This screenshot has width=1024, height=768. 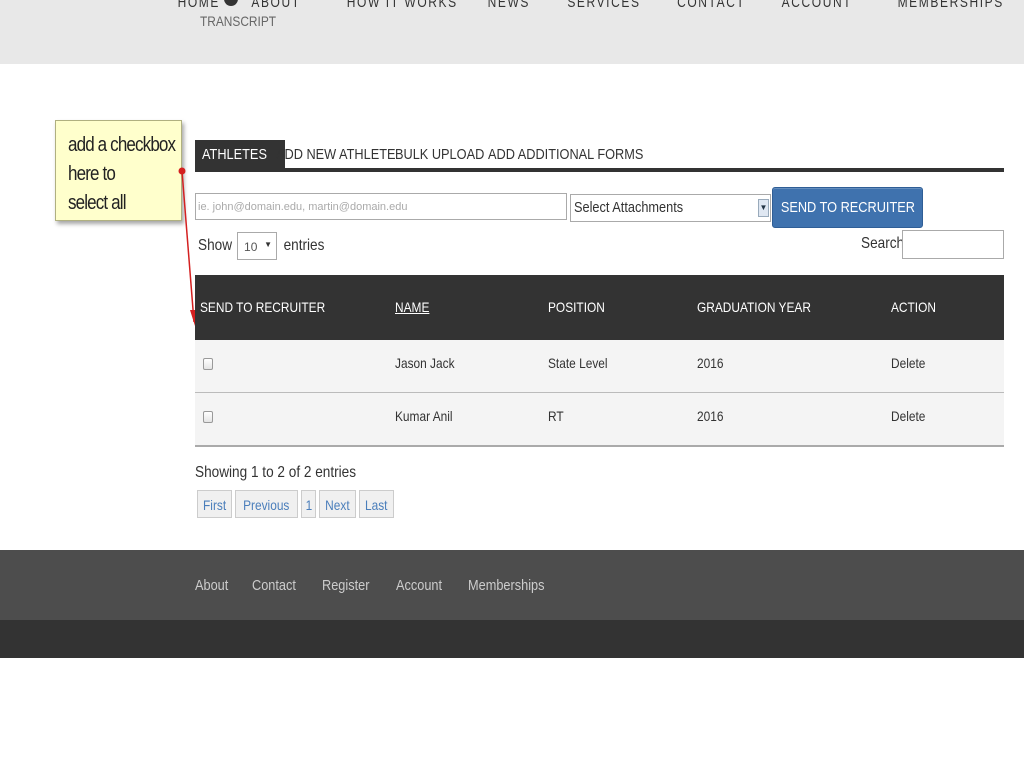 I want to click on search-label: Search:, so click(x=884, y=243).